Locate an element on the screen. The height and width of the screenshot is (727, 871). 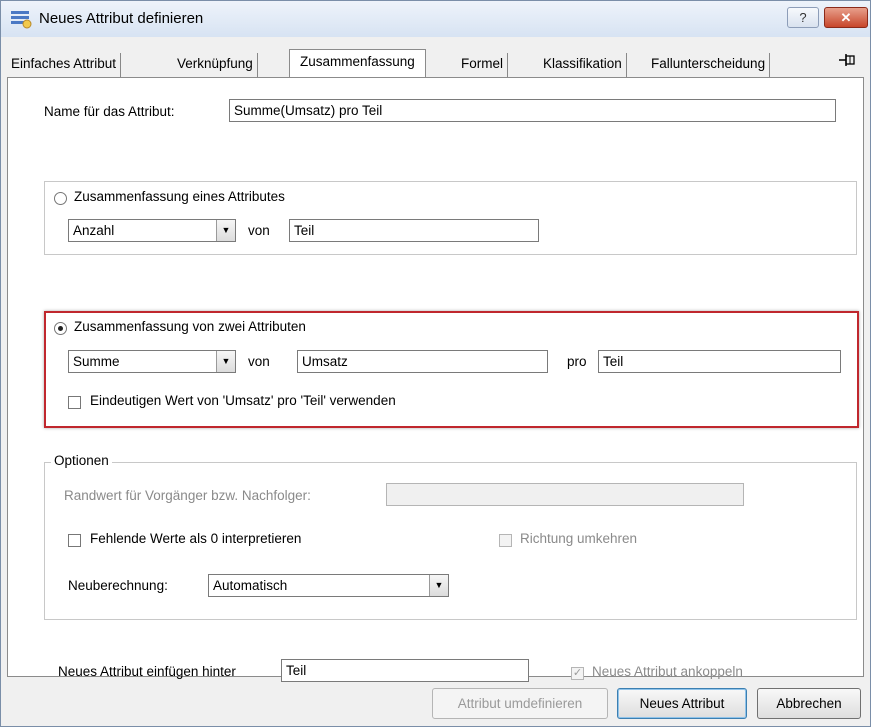
insert-after-input: Teil is located at coordinates (405, 670).